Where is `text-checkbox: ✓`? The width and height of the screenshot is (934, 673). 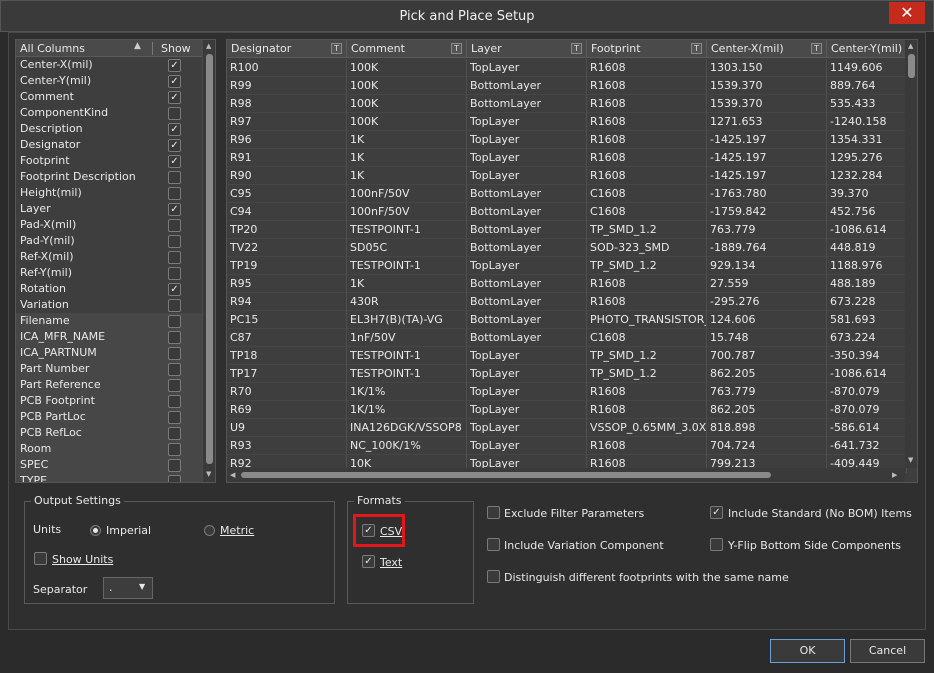 text-checkbox: ✓ is located at coordinates (368, 561).